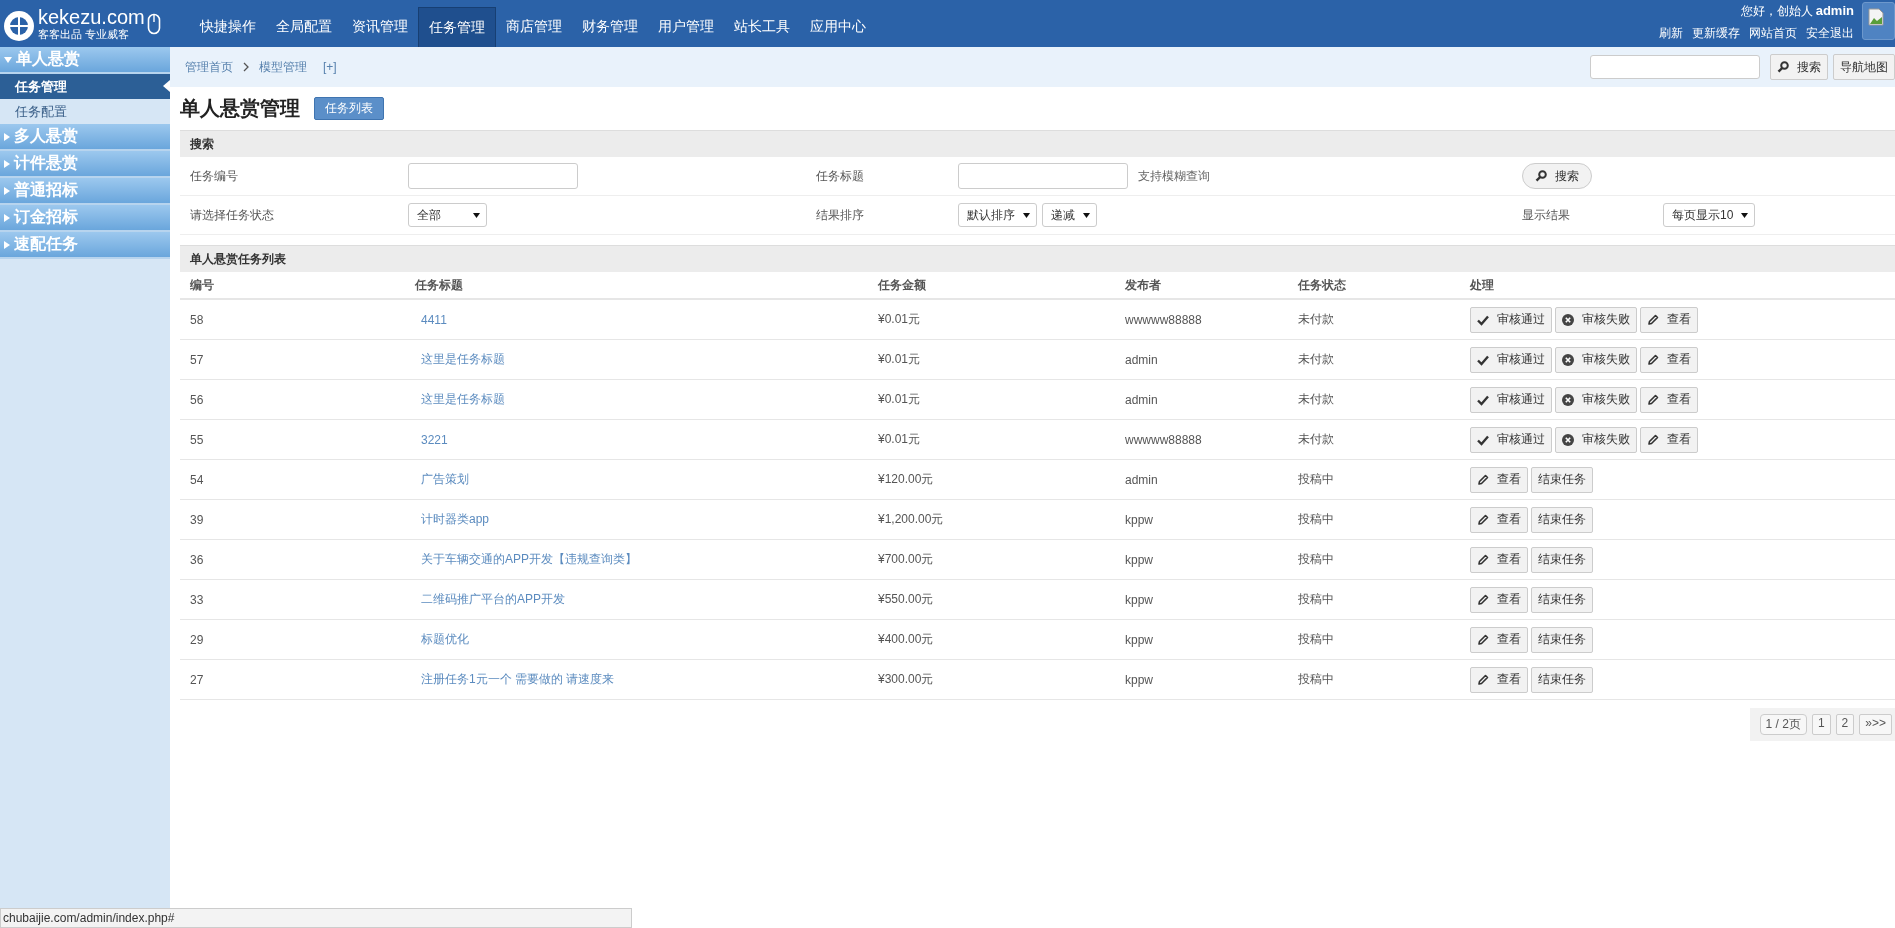 This screenshot has height=928, width=1895. What do you see at coordinates (838, 27) in the screenshot?
I see `nav-tab: 应用中心` at bounding box center [838, 27].